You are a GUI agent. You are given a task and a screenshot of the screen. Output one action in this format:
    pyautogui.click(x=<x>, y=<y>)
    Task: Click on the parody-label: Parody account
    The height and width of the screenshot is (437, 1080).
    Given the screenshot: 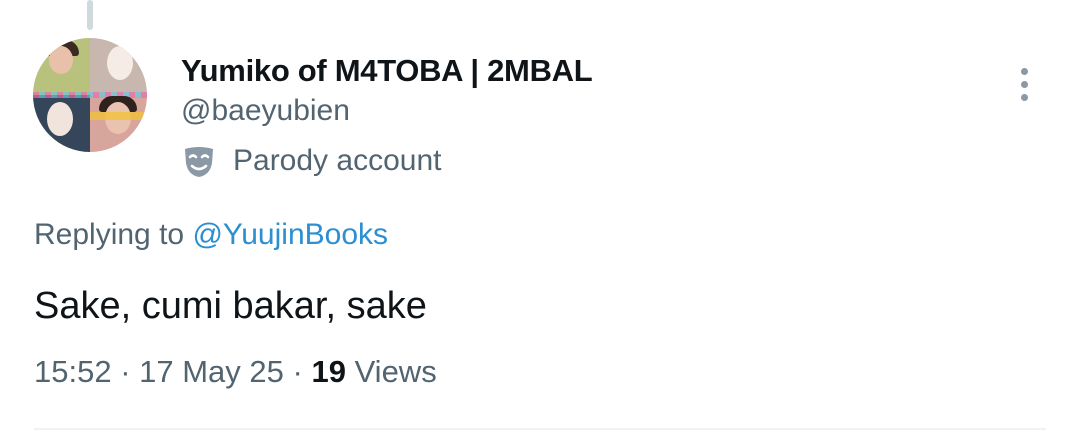 What is the action you would take?
    pyautogui.click(x=311, y=161)
    